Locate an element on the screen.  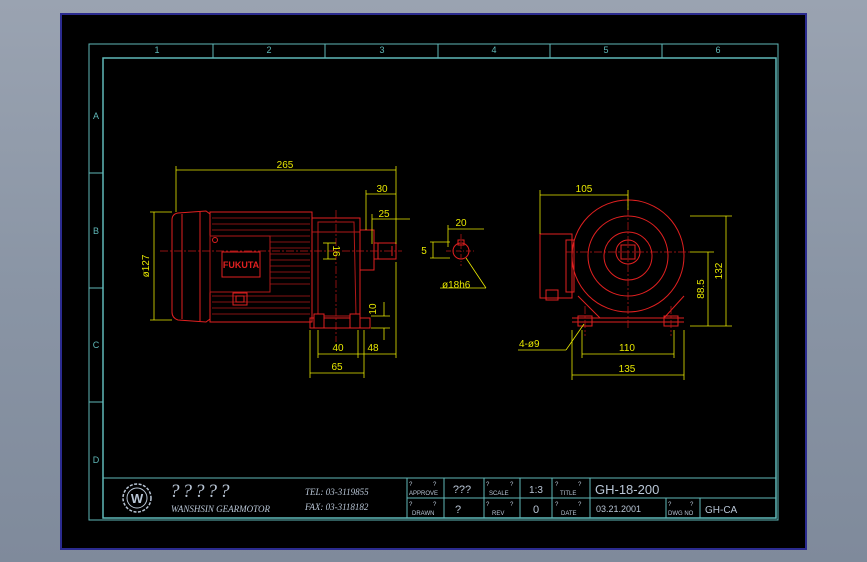
dwg-value: GH-CA is located at coordinates (721, 510).